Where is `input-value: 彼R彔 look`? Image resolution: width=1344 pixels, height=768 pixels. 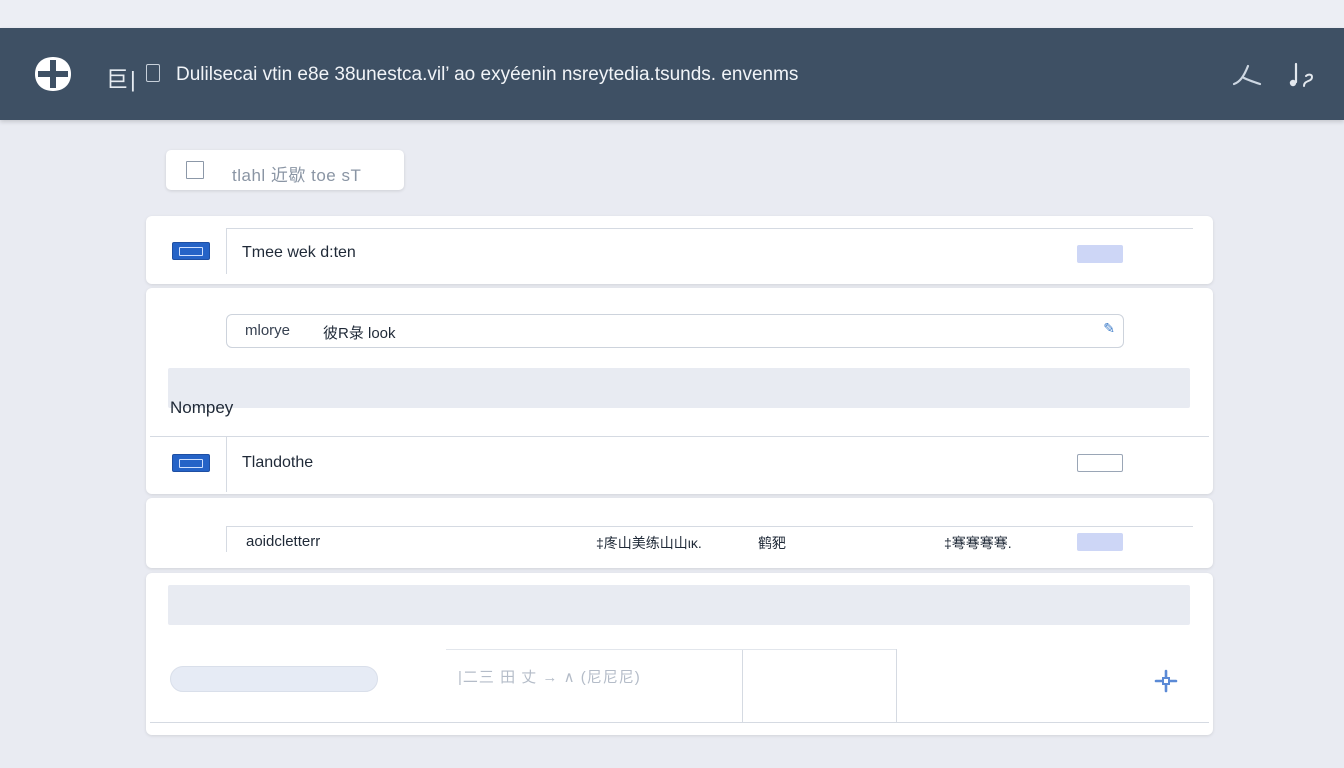 input-value: 彼R彔 look is located at coordinates (359, 333).